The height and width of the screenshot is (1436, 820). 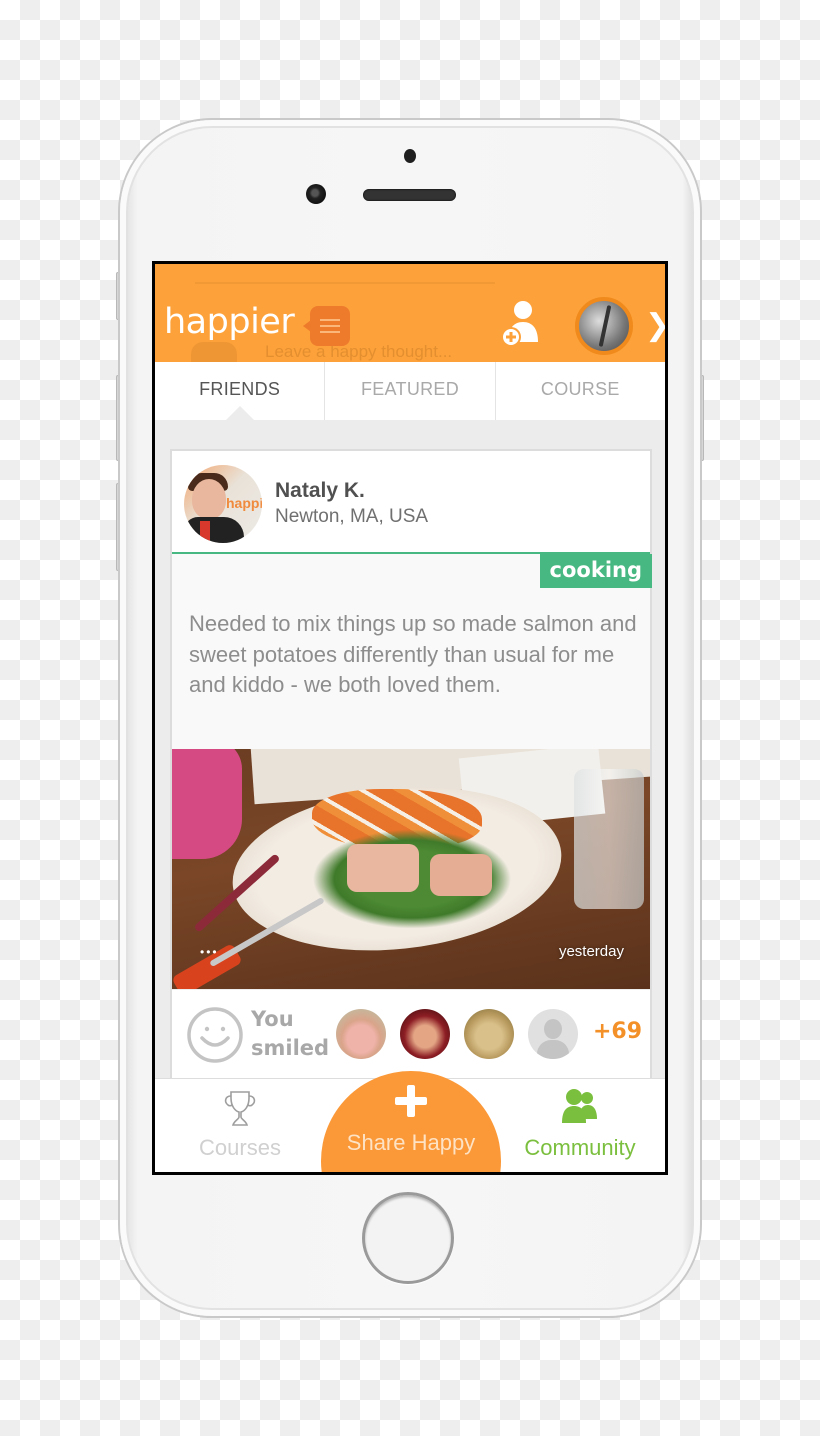 I want to click on add-friend-icon, so click(x=519, y=324).